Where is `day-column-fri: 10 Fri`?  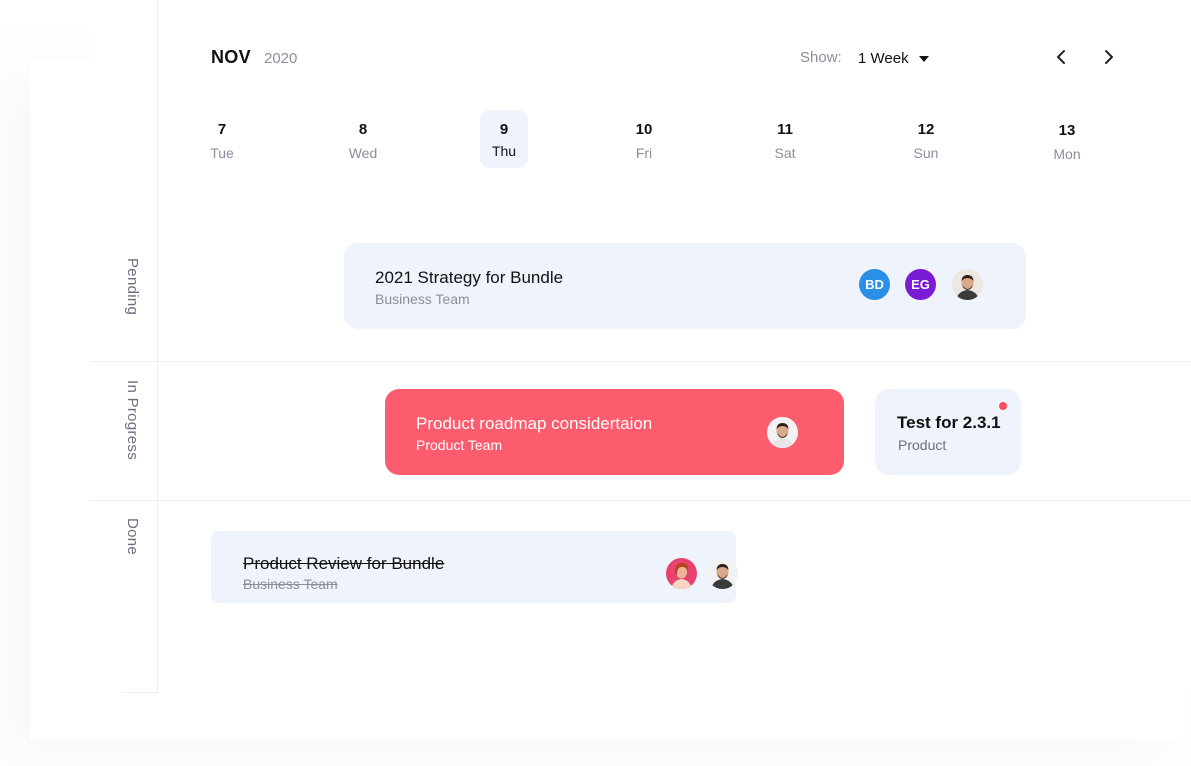 day-column-fri: 10 Fri is located at coordinates (644, 139).